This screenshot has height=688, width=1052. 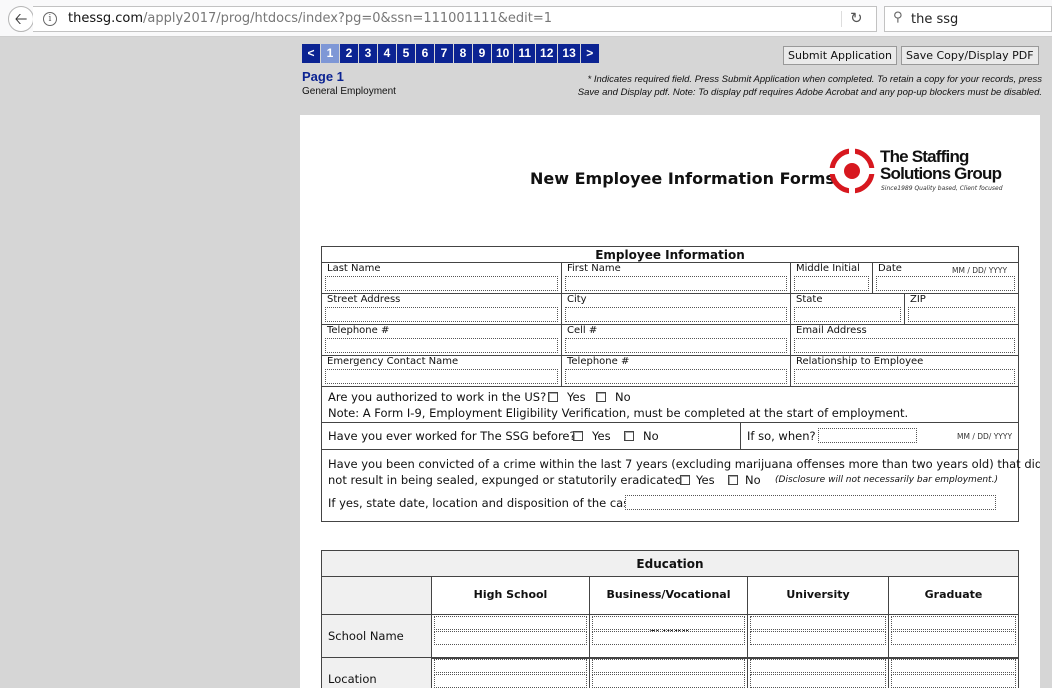 What do you see at coordinates (590, 53) in the screenshot?
I see `next-page-button: >` at bounding box center [590, 53].